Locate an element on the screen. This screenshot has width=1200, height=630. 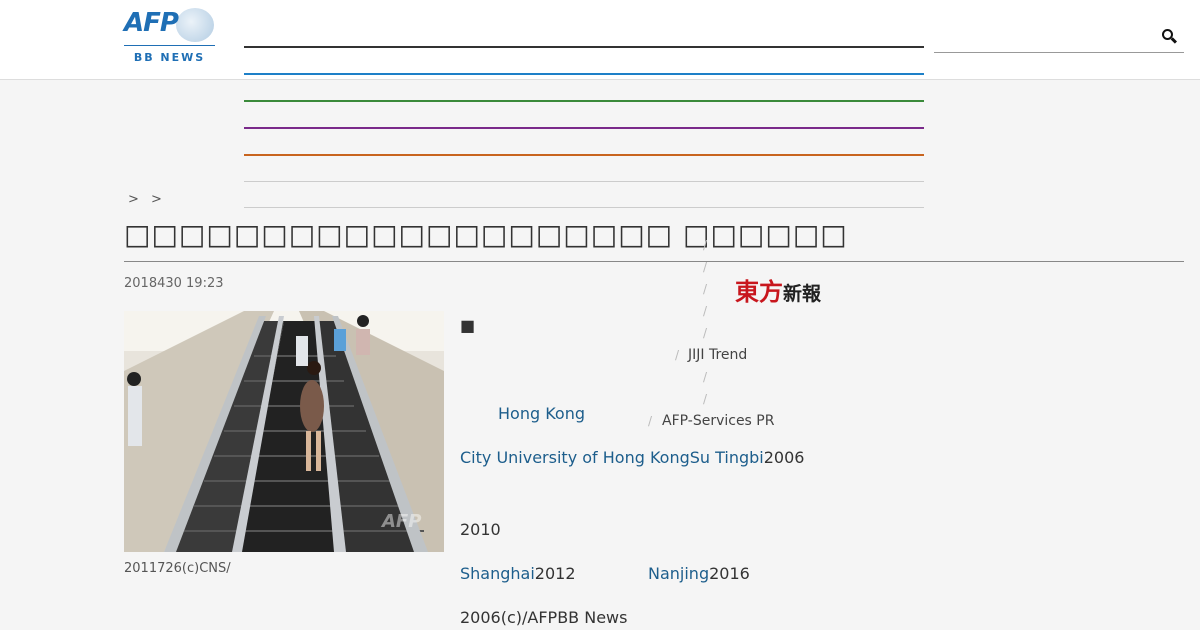
paragraph-3: 2010 is located at coordinates (480, 529).